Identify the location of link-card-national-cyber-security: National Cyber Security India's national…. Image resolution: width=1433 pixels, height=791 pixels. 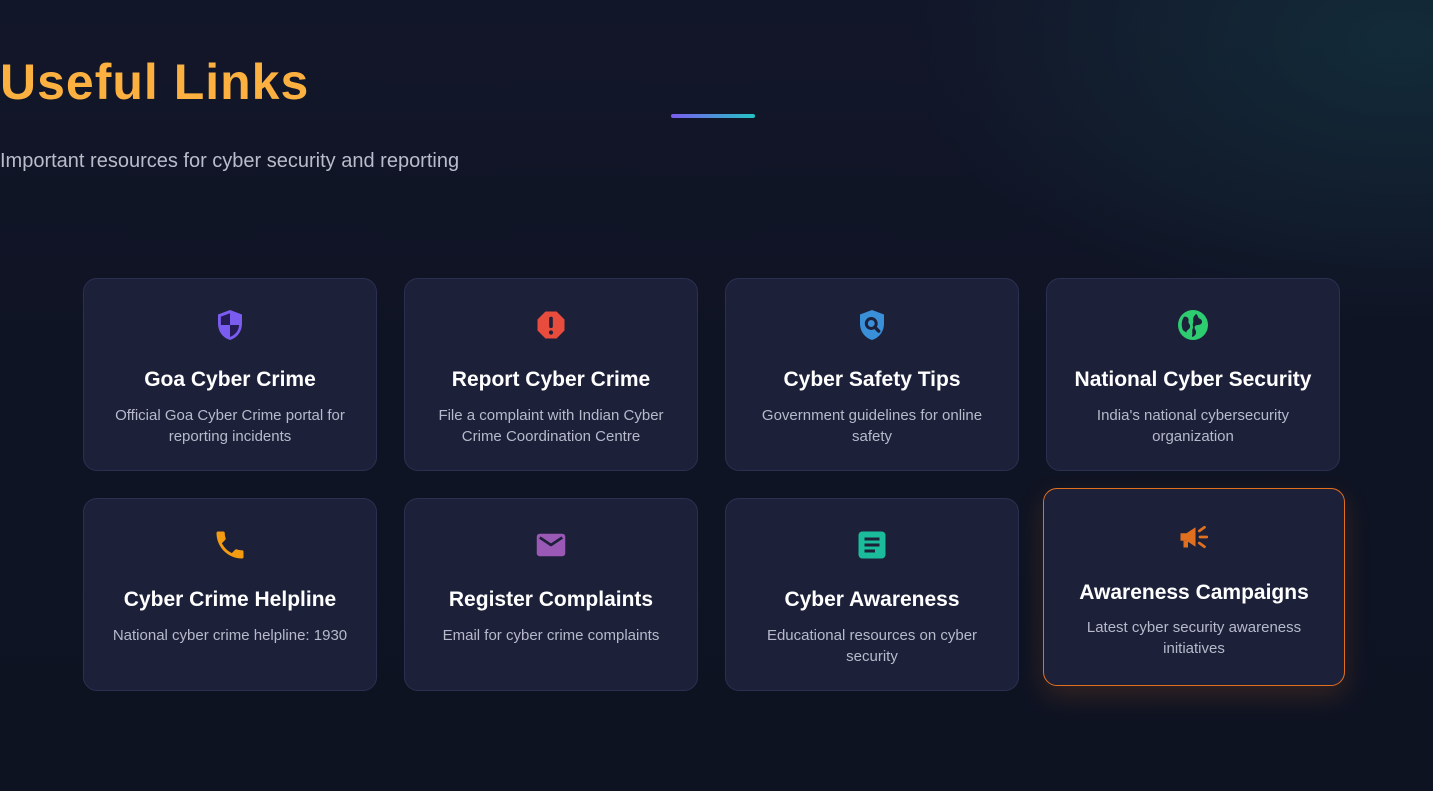
(1193, 374).